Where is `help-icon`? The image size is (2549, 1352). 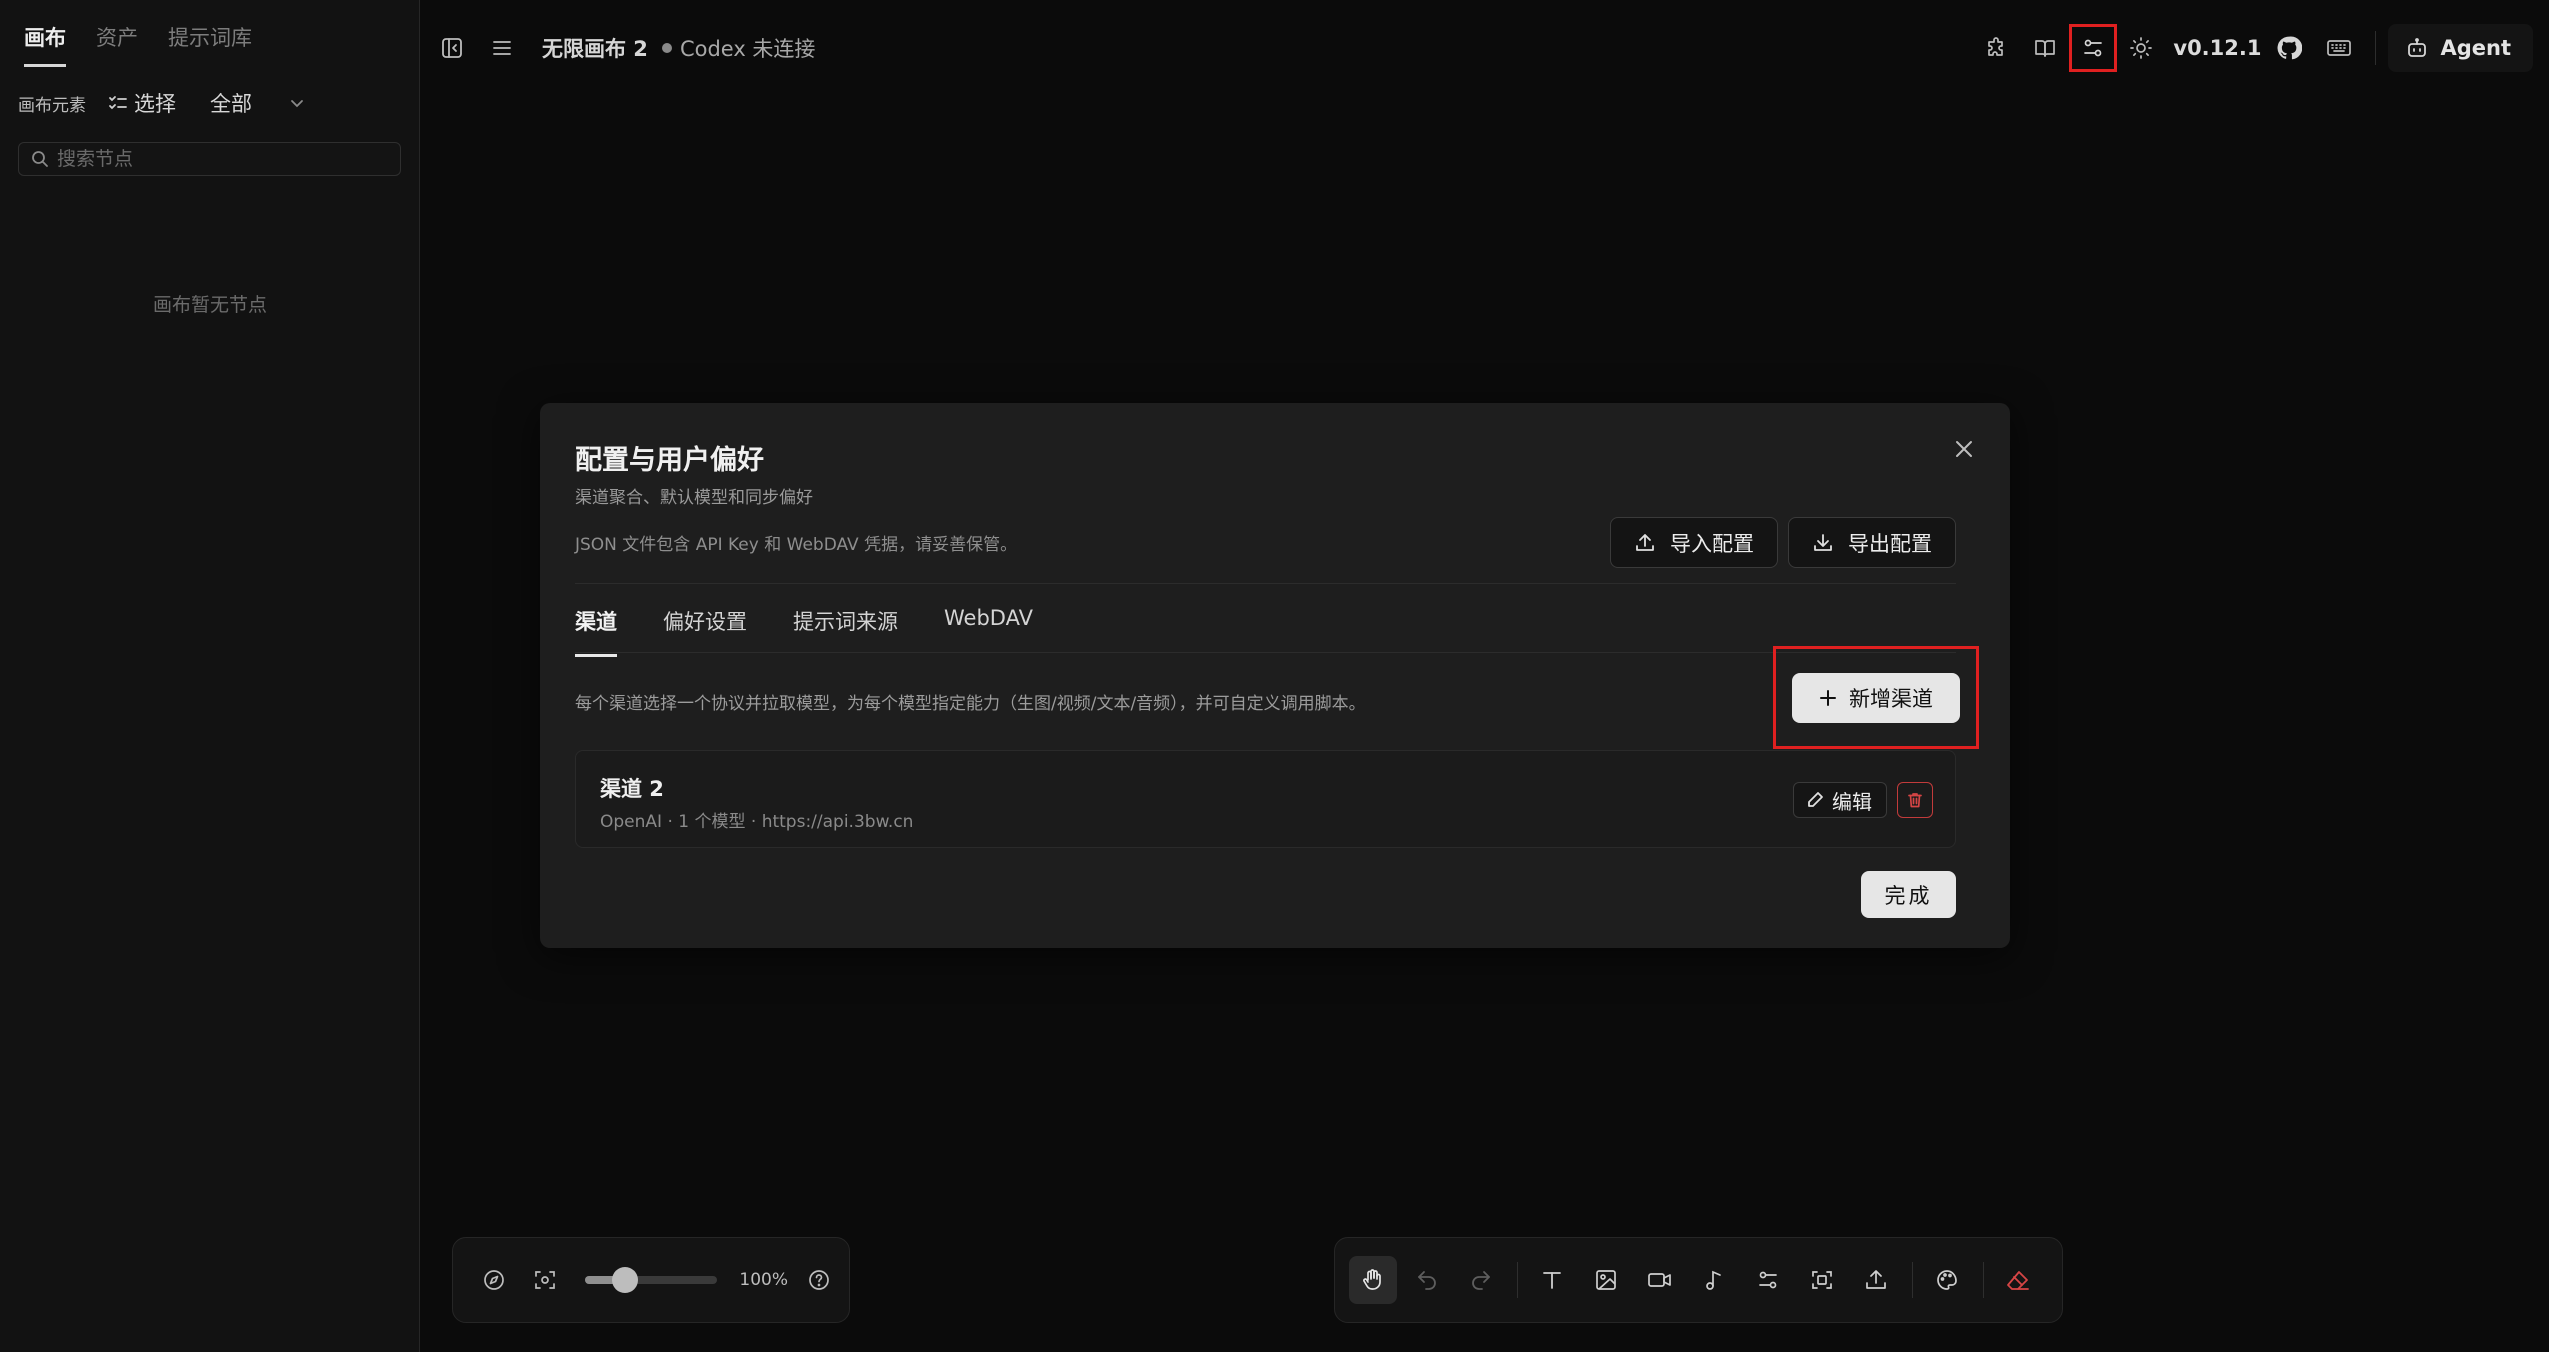 help-icon is located at coordinates (819, 1280).